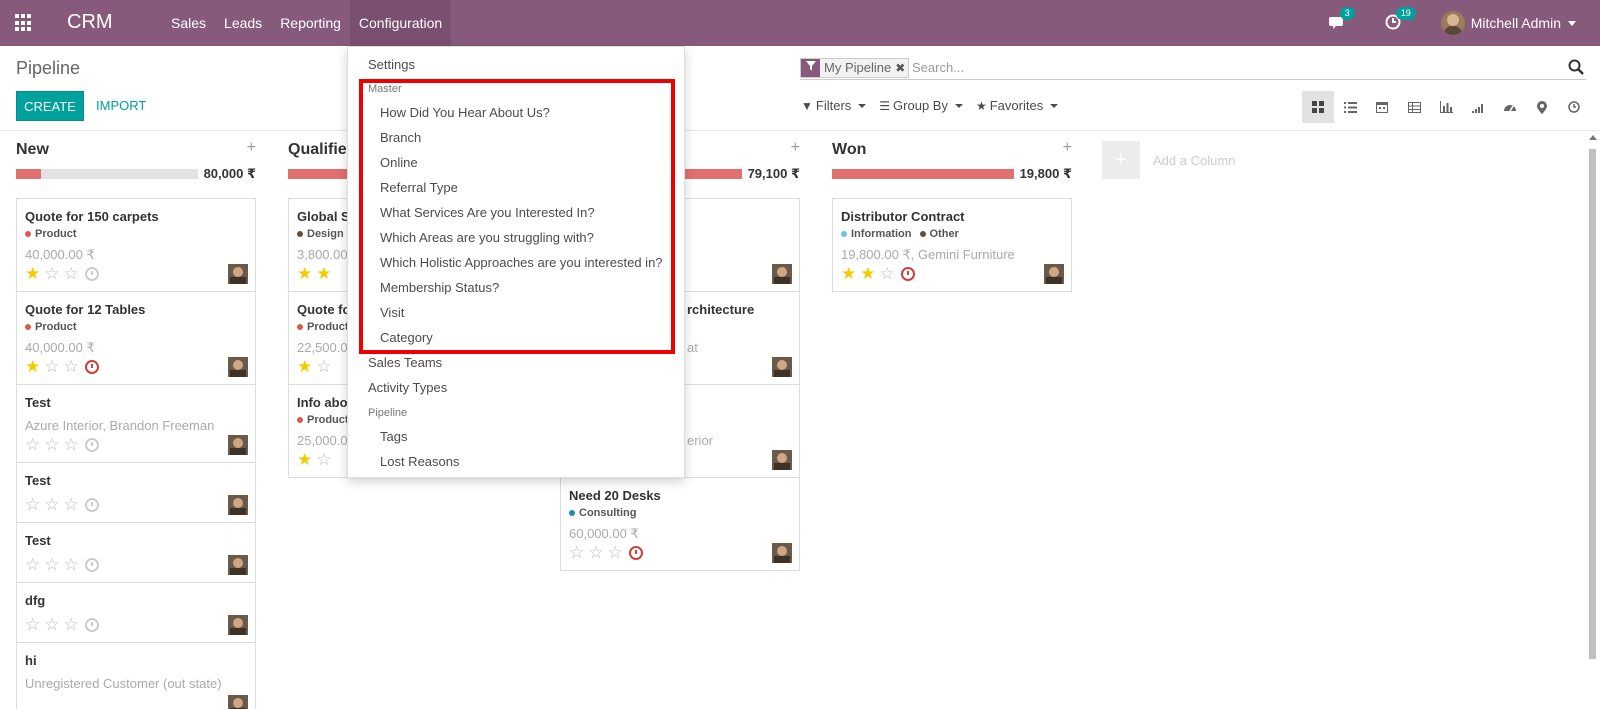 The height and width of the screenshot is (709, 1600). What do you see at coordinates (849, 150) in the screenshot?
I see `column-title: Won` at bounding box center [849, 150].